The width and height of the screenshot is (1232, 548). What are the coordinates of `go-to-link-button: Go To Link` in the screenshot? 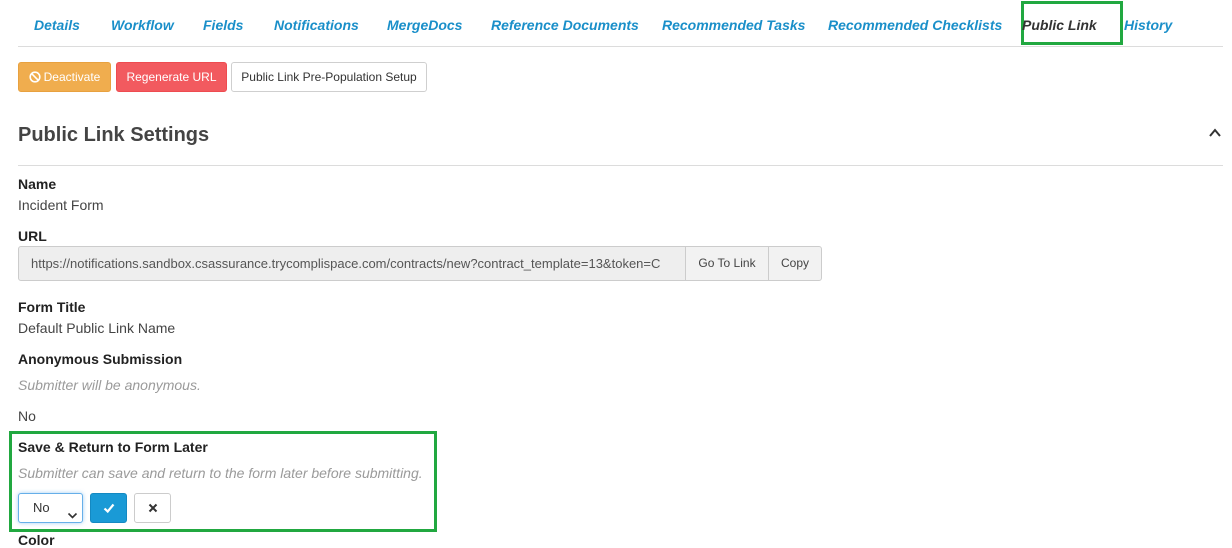 It's located at (727, 263).